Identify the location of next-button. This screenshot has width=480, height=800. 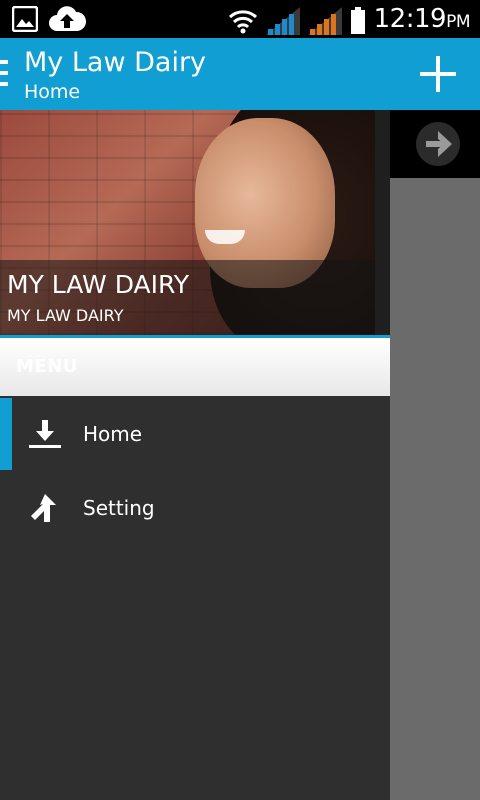
(438, 144).